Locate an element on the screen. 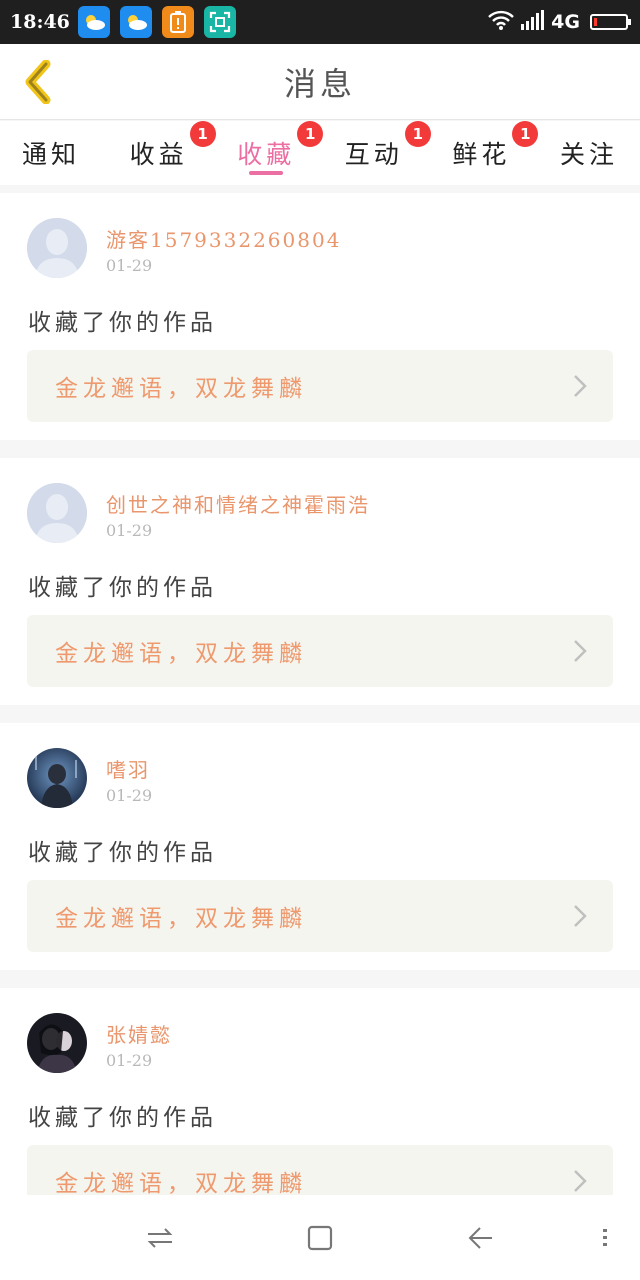  tab-label: 收益 is located at coordinates (158, 154).